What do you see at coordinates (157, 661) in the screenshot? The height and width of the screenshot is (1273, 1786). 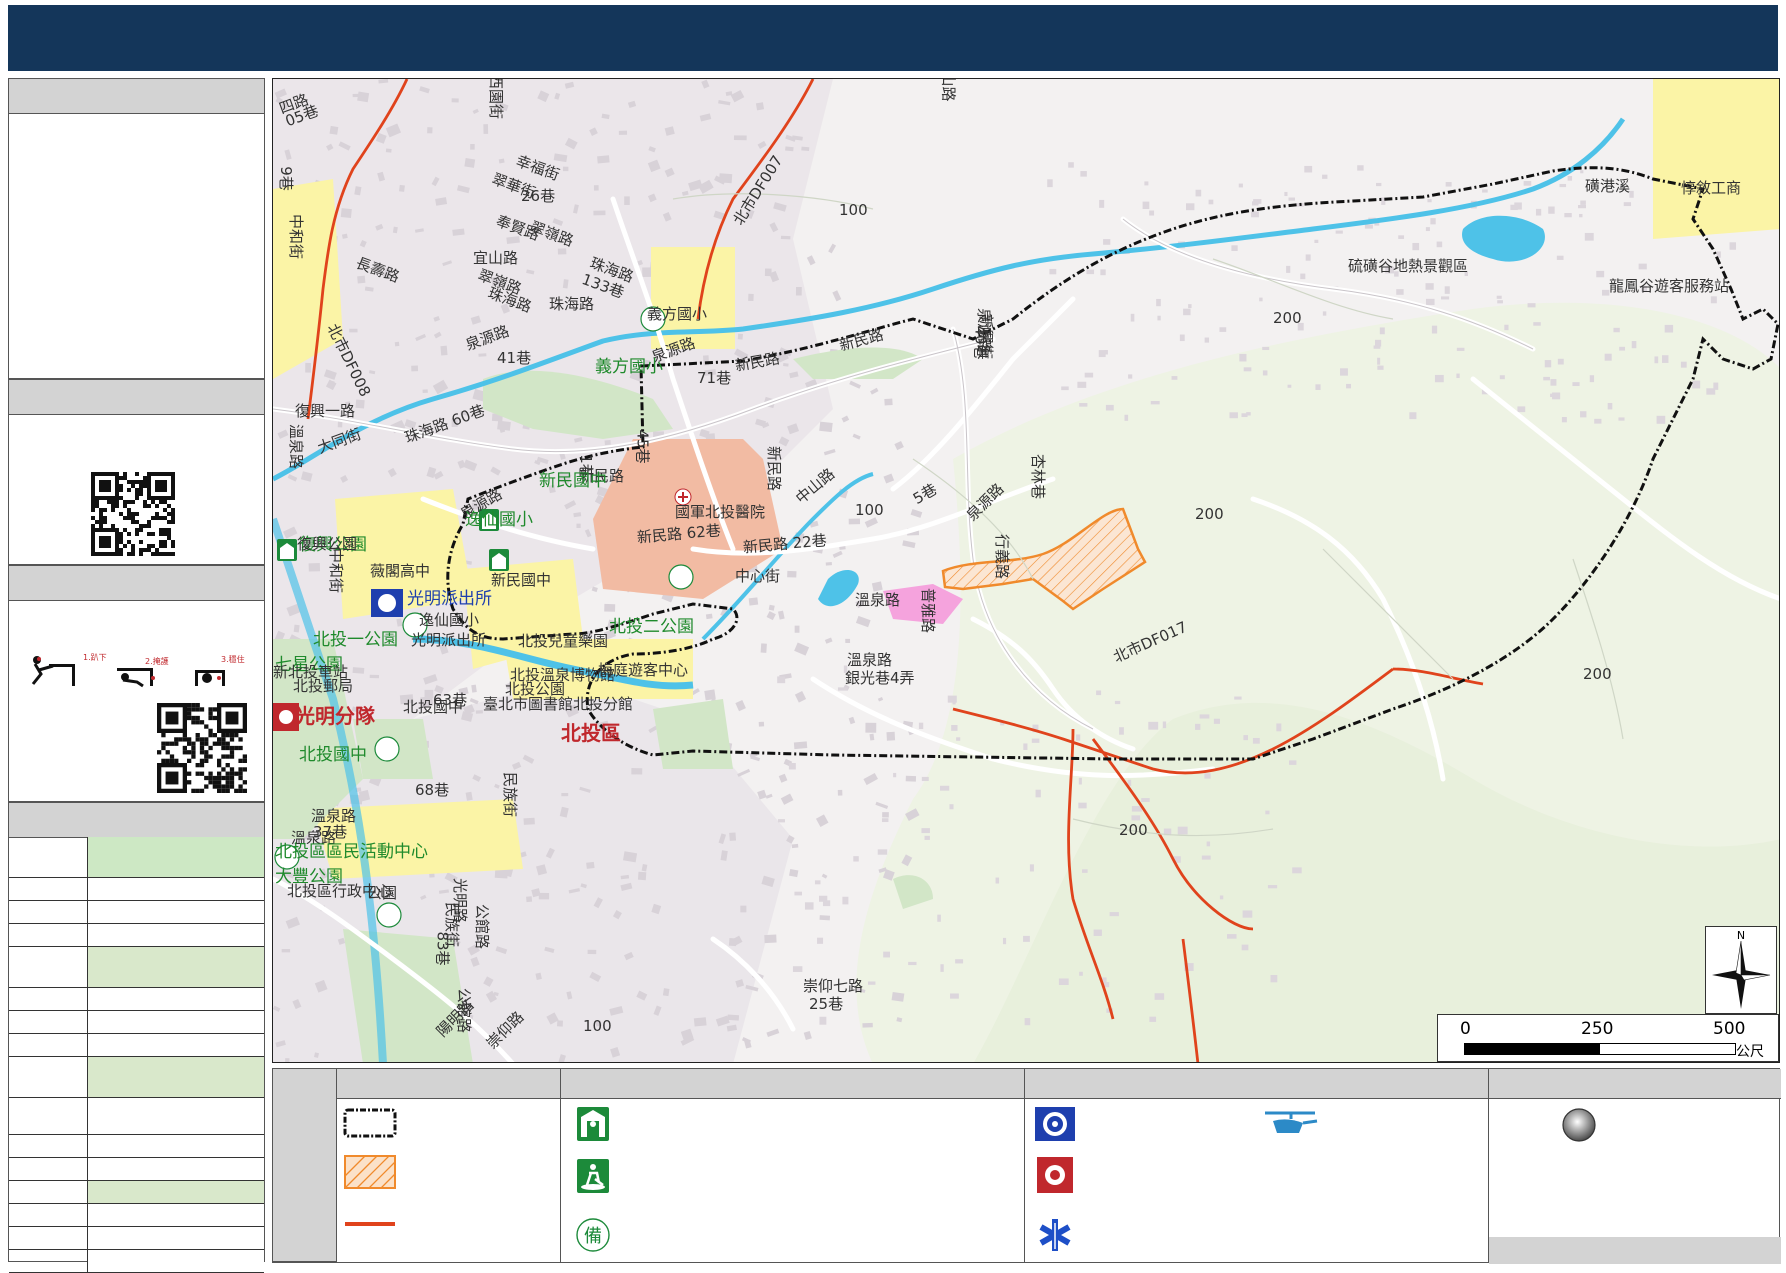 I see `drill-step-label: 2.掩護` at bounding box center [157, 661].